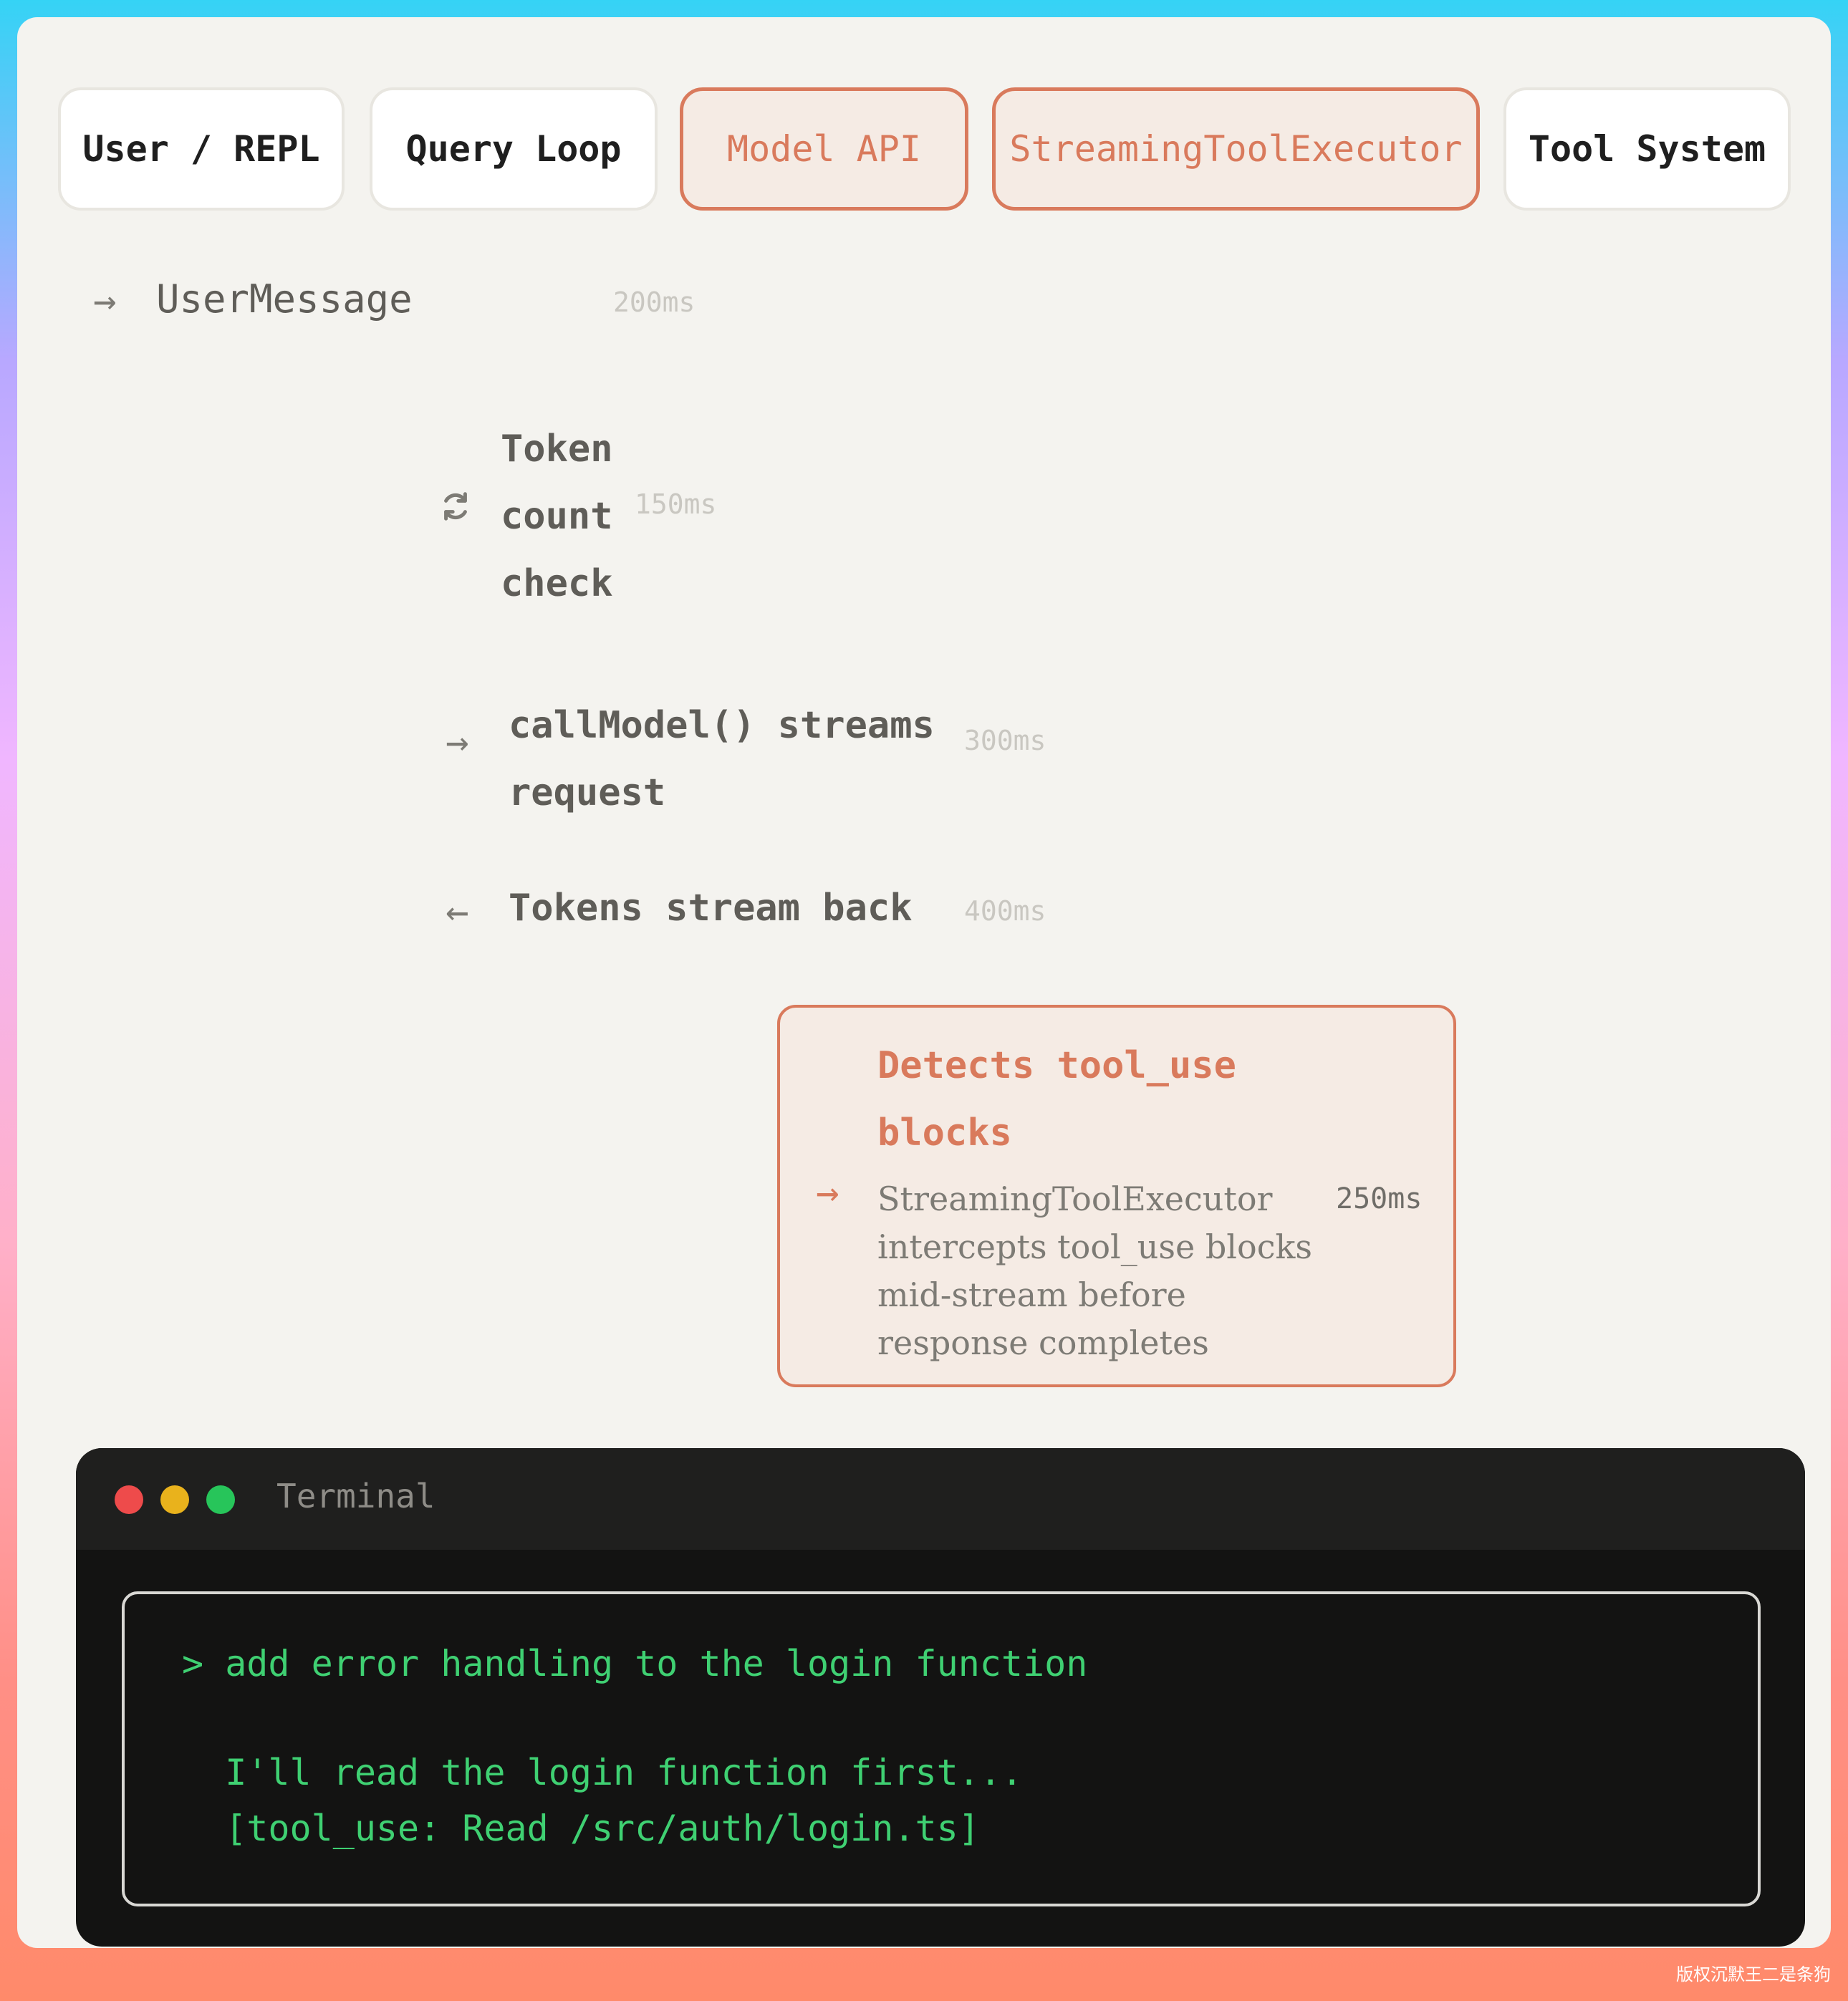 The width and height of the screenshot is (1848, 2001). Describe the element at coordinates (587, 792) in the screenshot. I see `step-call-model-line: request` at that location.